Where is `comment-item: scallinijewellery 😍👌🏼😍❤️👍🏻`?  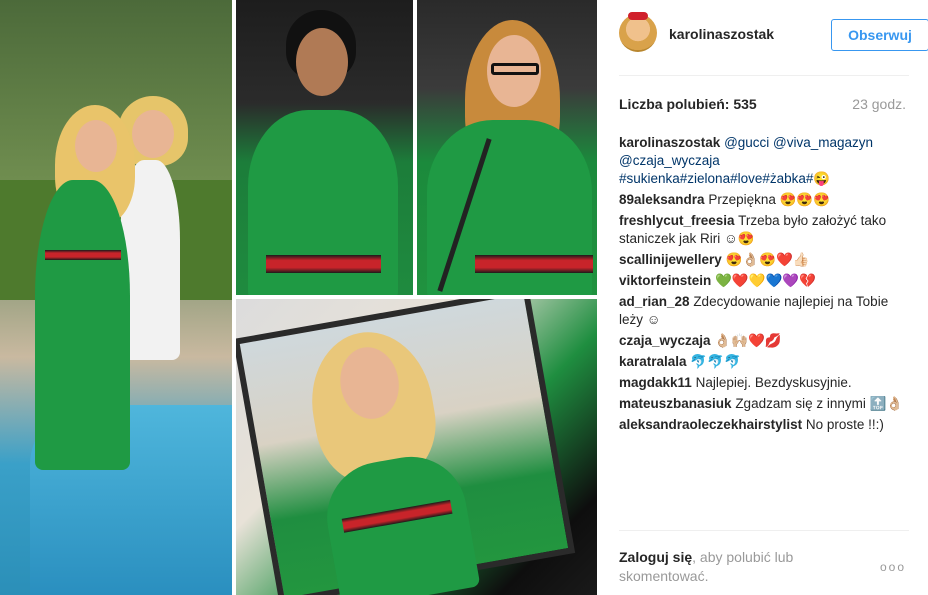
comment-item: scallinijewellery 😍👌🏼😍❤️👍🏻 is located at coordinates (765, 260).